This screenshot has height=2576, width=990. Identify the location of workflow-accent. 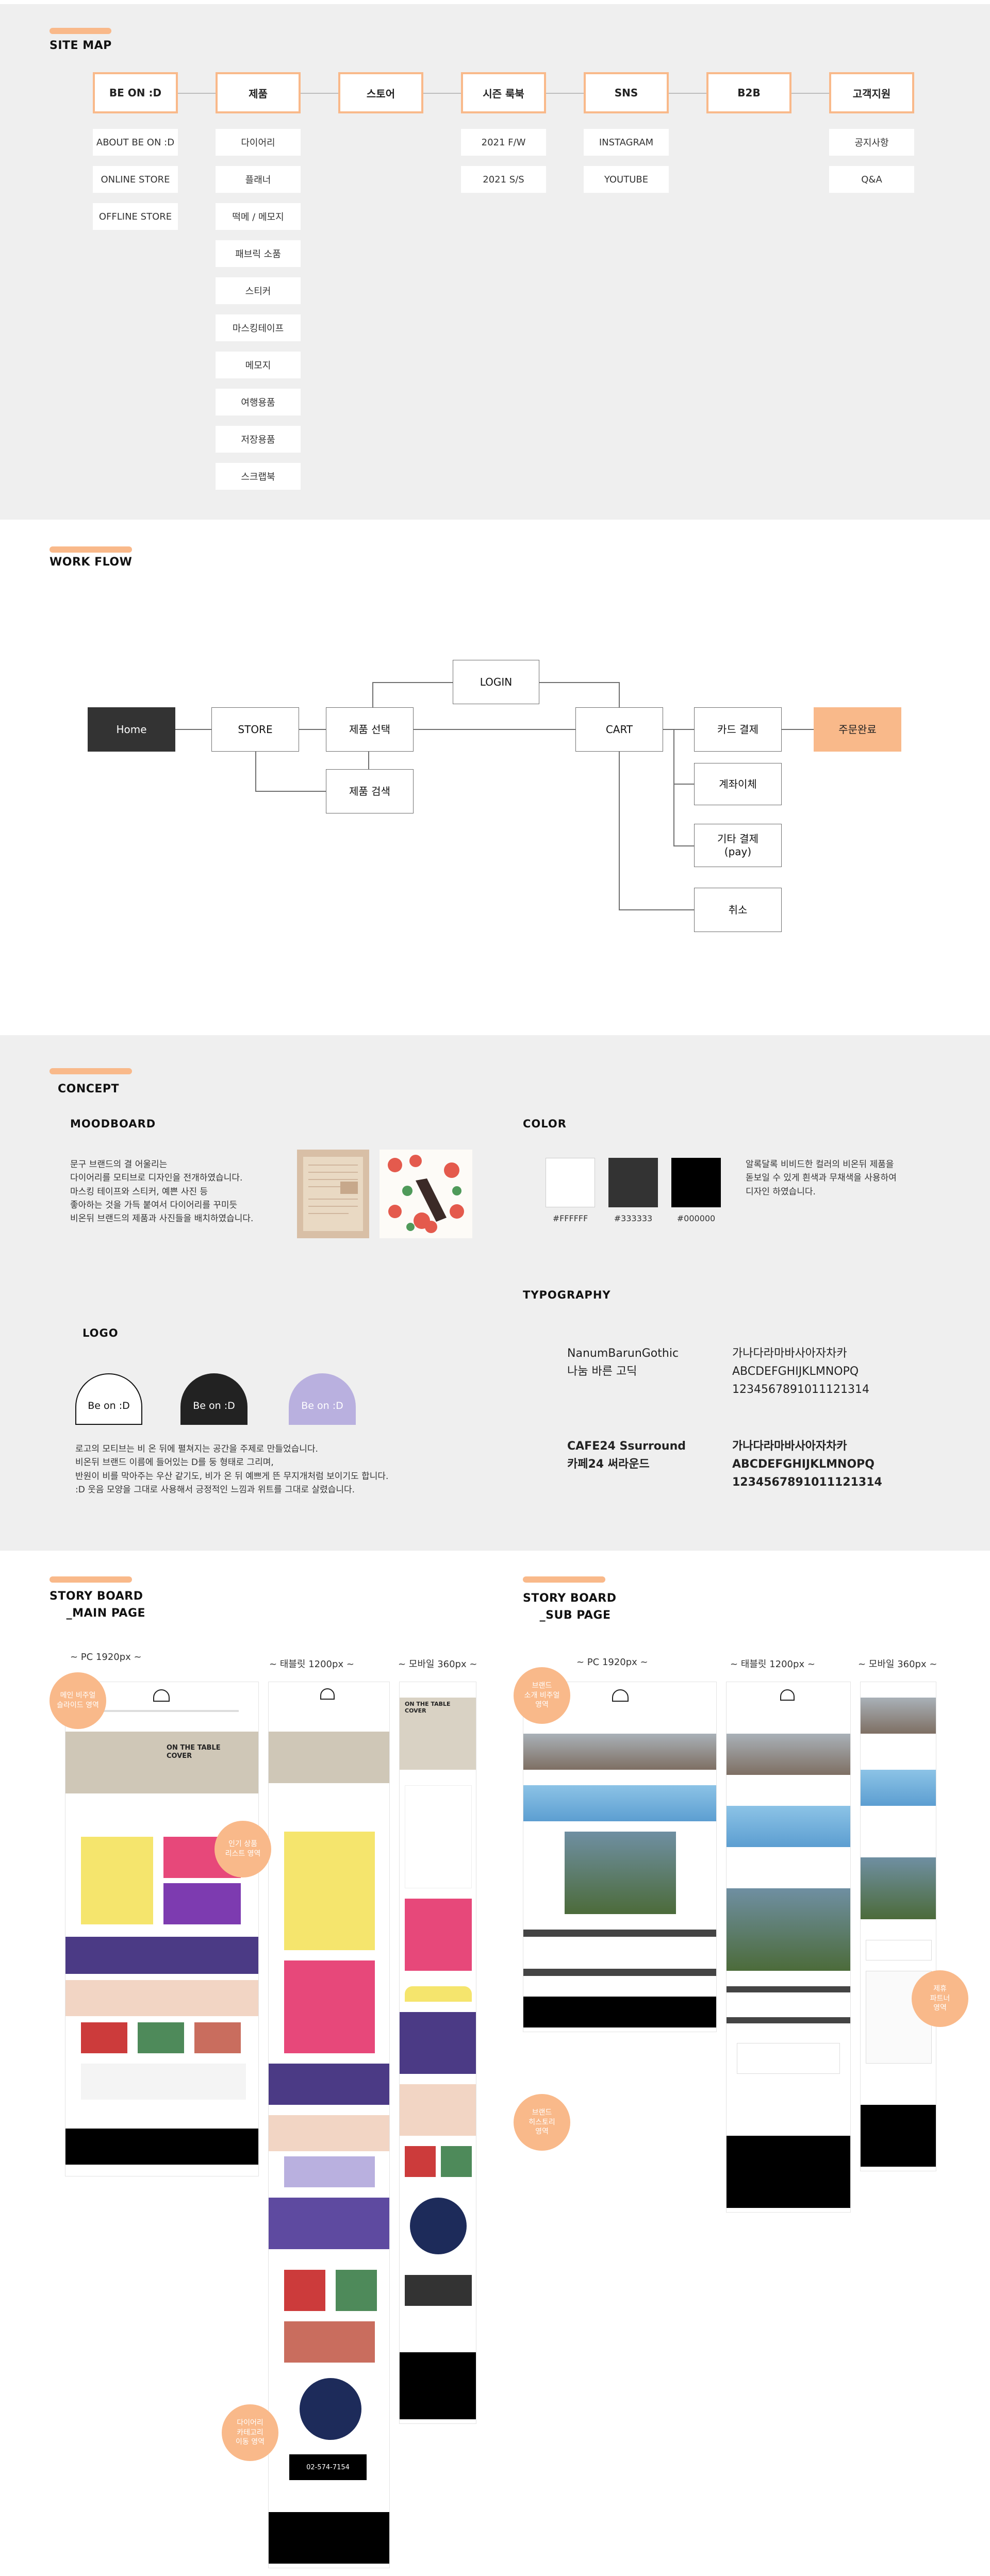
(91, 549).